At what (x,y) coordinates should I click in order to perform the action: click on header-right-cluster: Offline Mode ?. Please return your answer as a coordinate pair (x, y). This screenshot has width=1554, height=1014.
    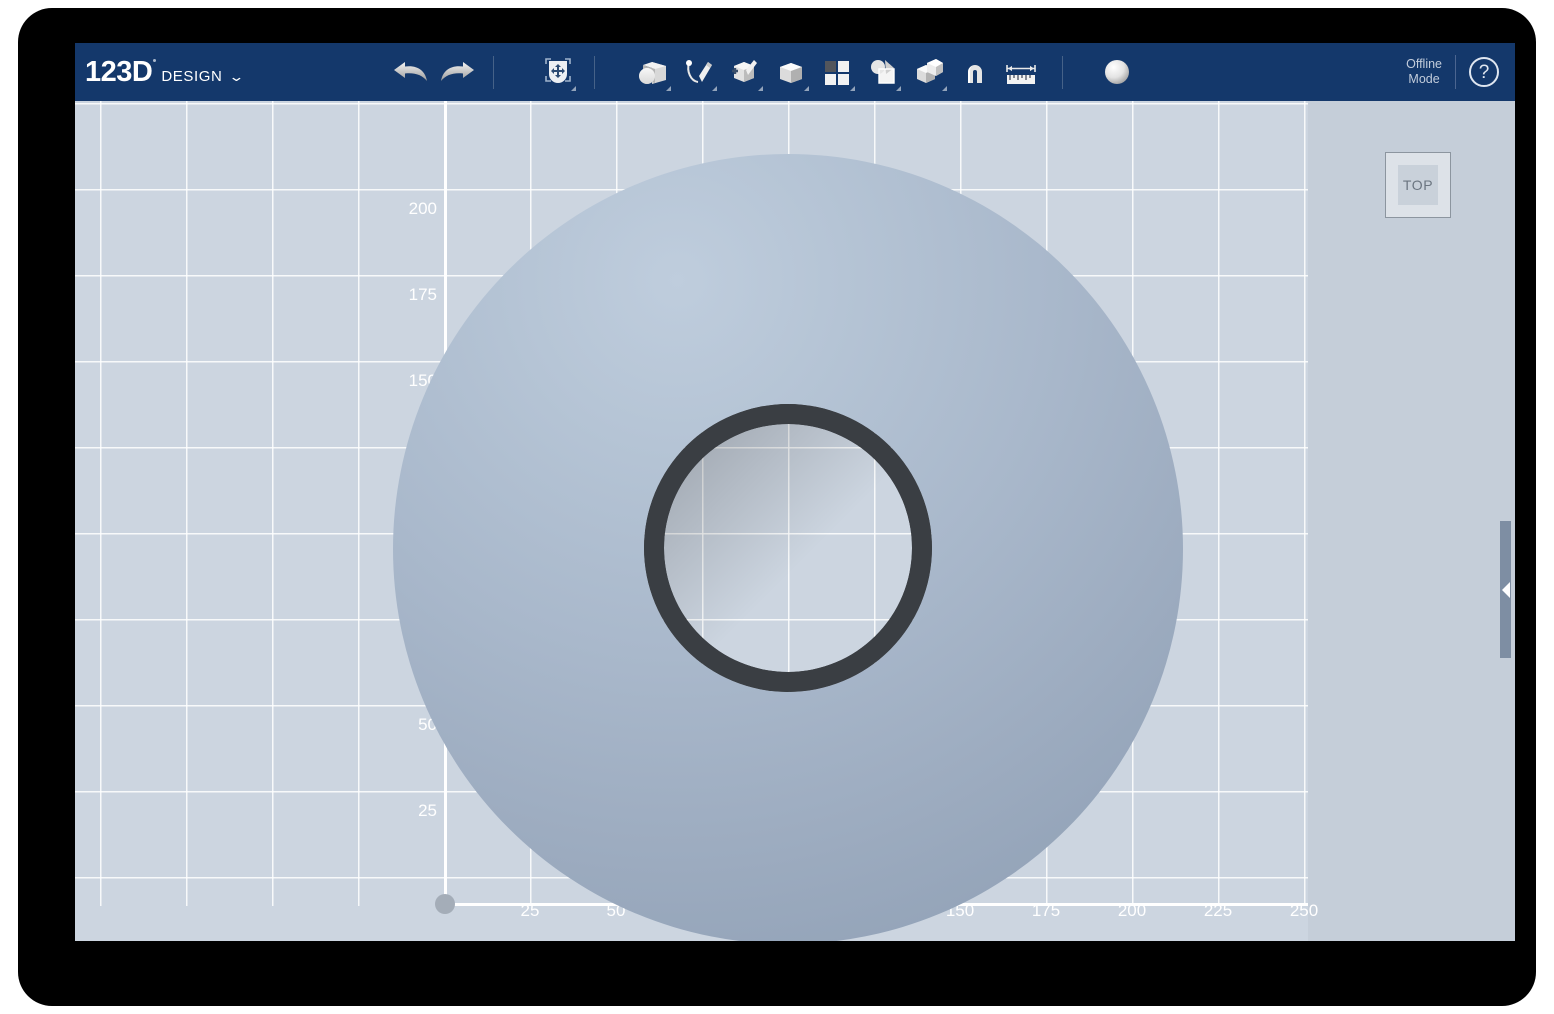
    Looking at the image, I should click on (1452, 72).